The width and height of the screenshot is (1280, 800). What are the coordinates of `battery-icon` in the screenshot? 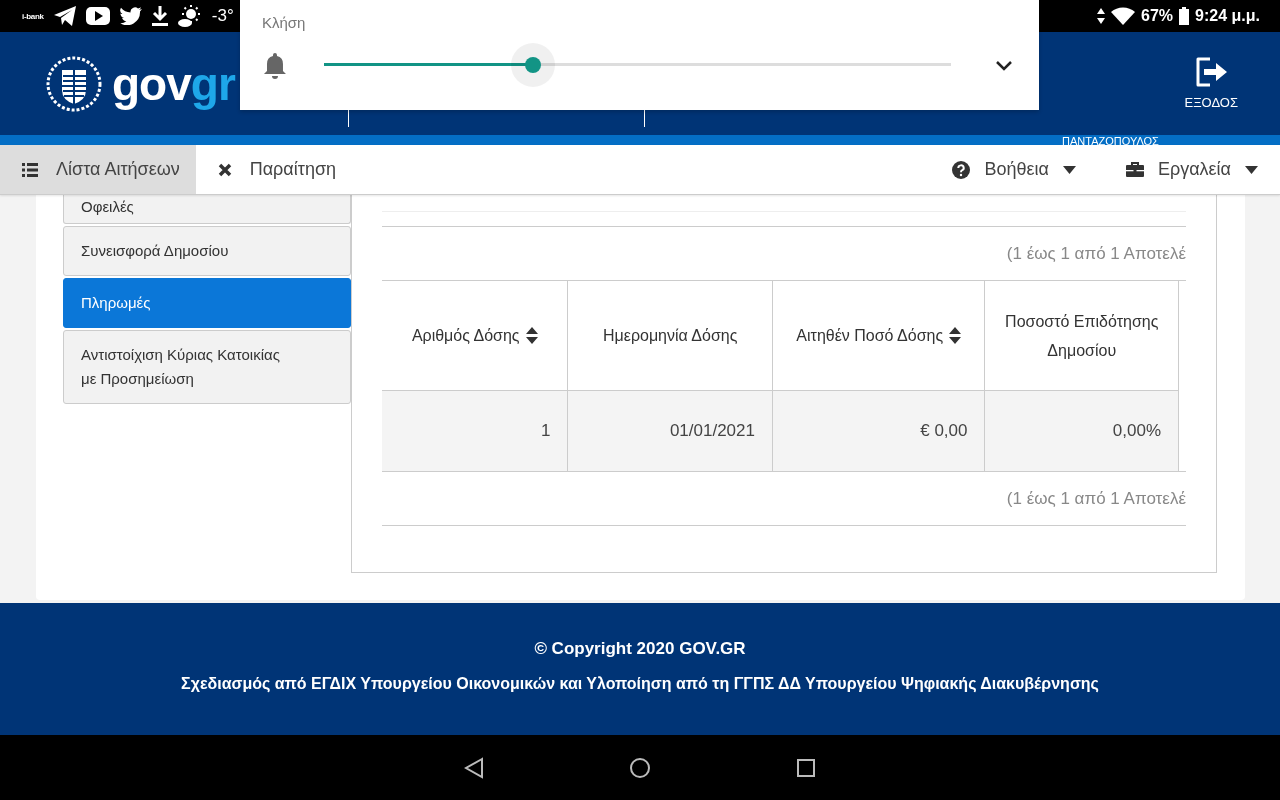 It's located at (1184, 16).